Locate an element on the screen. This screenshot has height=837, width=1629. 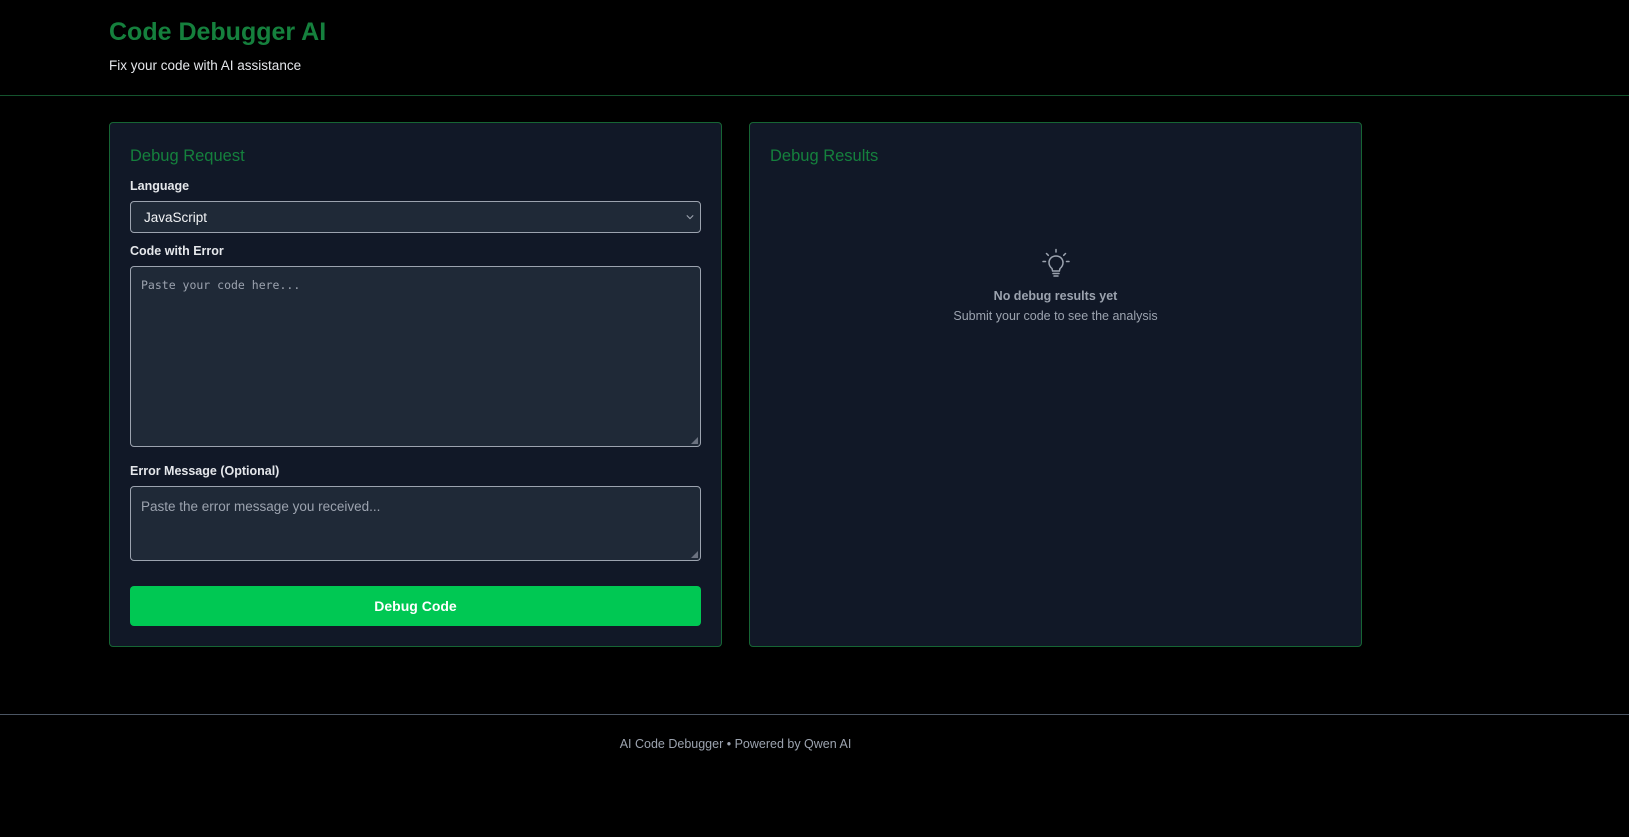
code-with-error-label: Code with Error is located at coordinates (177, 251).